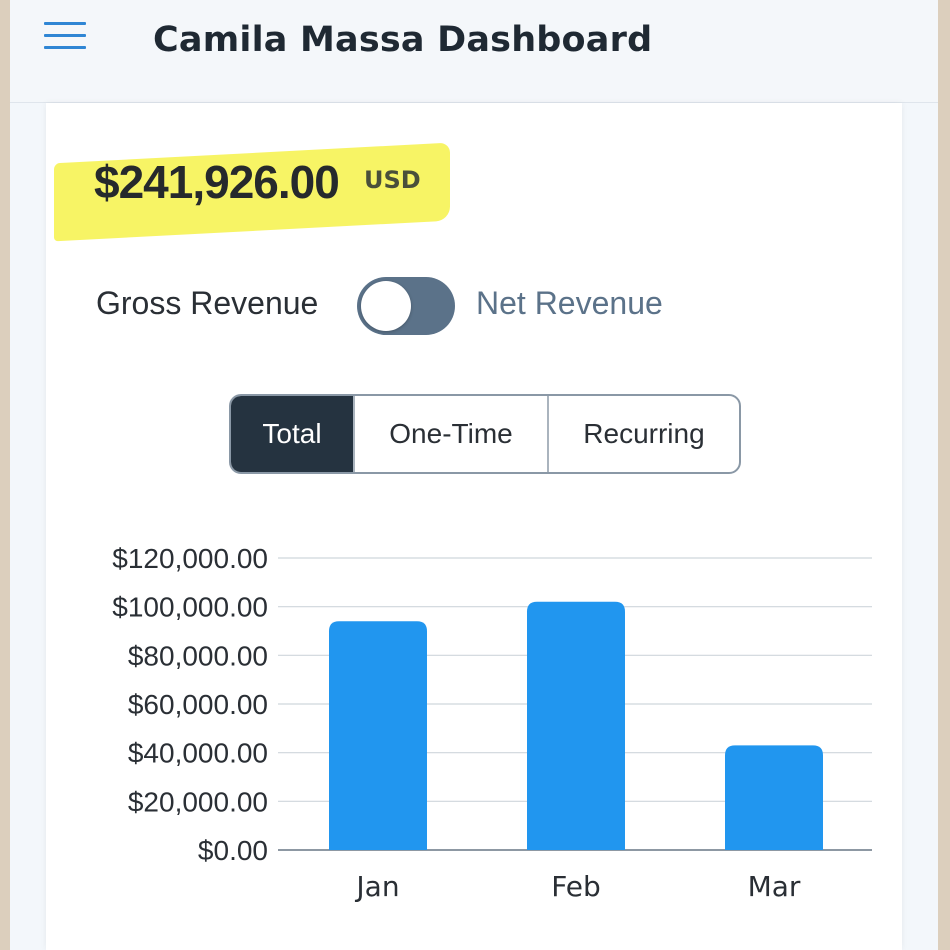 The height and width of the screenshot is (950, 950). What do you see at coordinates (774, 797) in the screenshot?
I see `bar-mar` at bounding box center [774, 797].